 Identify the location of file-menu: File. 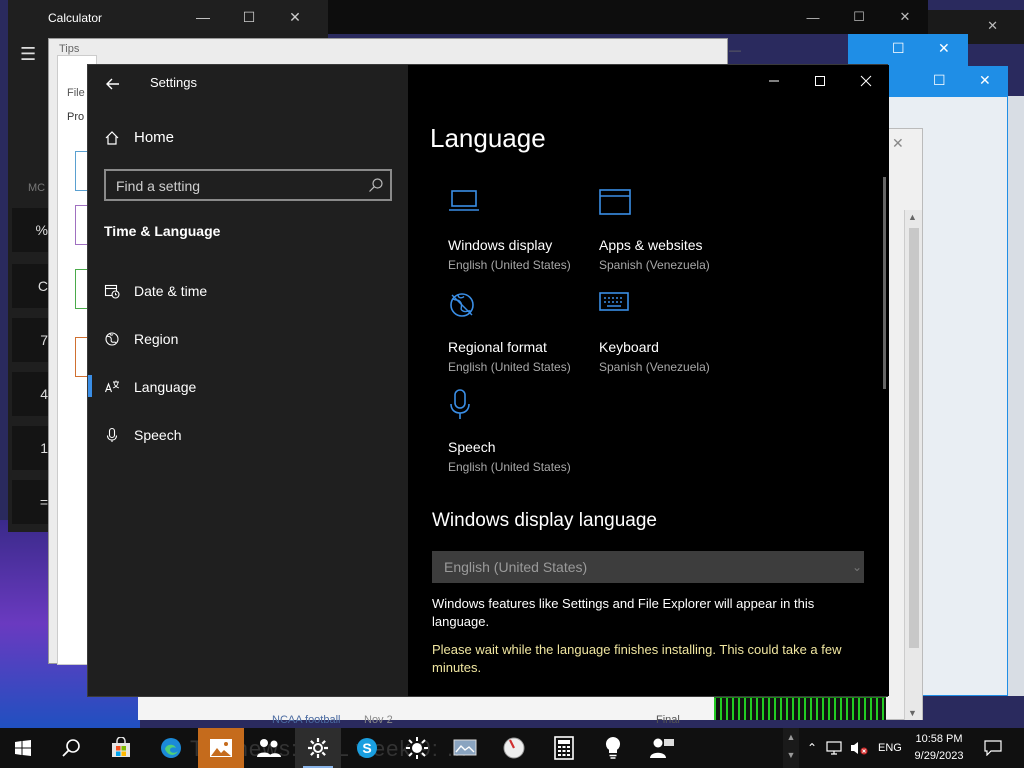
(76, 93).